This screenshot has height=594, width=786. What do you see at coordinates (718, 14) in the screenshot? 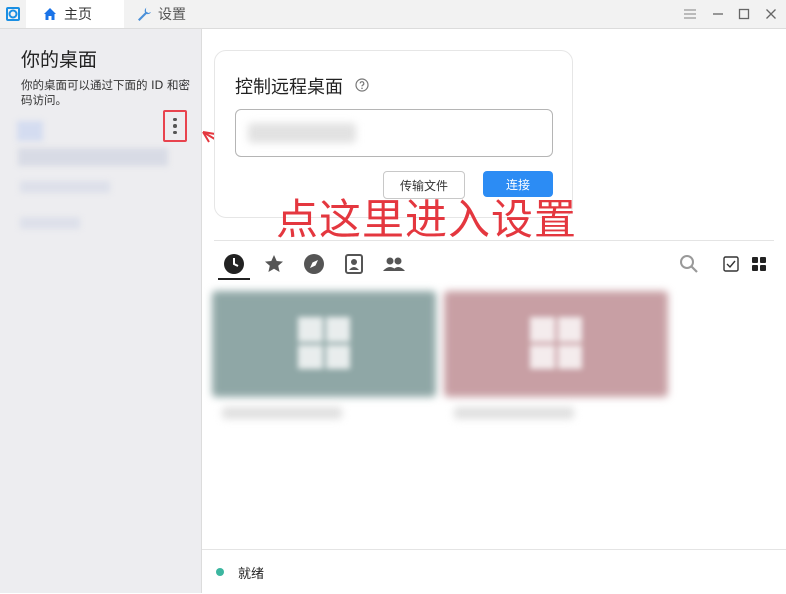
I see `minimize-button` at bounding box center [718, 14].